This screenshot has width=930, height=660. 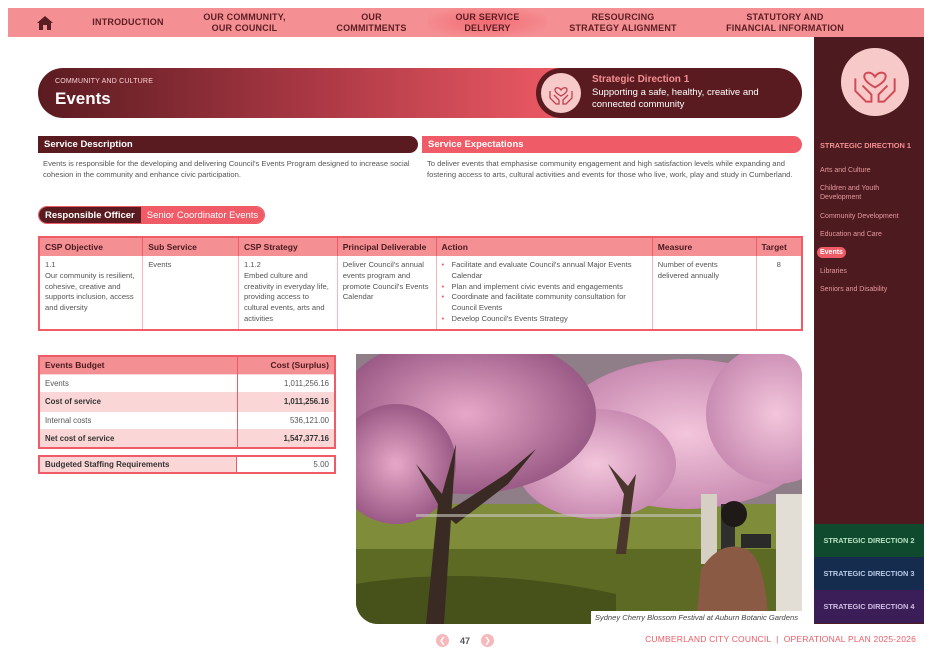 What do you see at coordinates (288, 246) in the screenshot?
I see `csp-header-strategy: CSP Strategy` at bounding box center [288, 246].